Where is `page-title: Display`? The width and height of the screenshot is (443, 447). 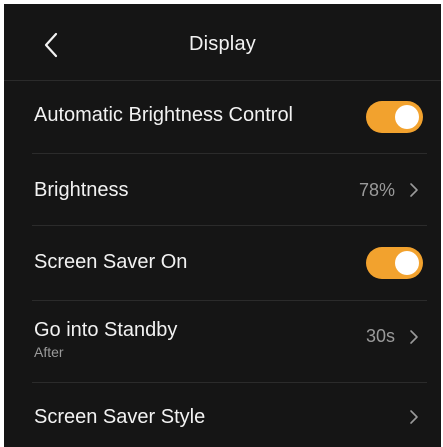 page-title: Display is located at coordinates (222, 44).